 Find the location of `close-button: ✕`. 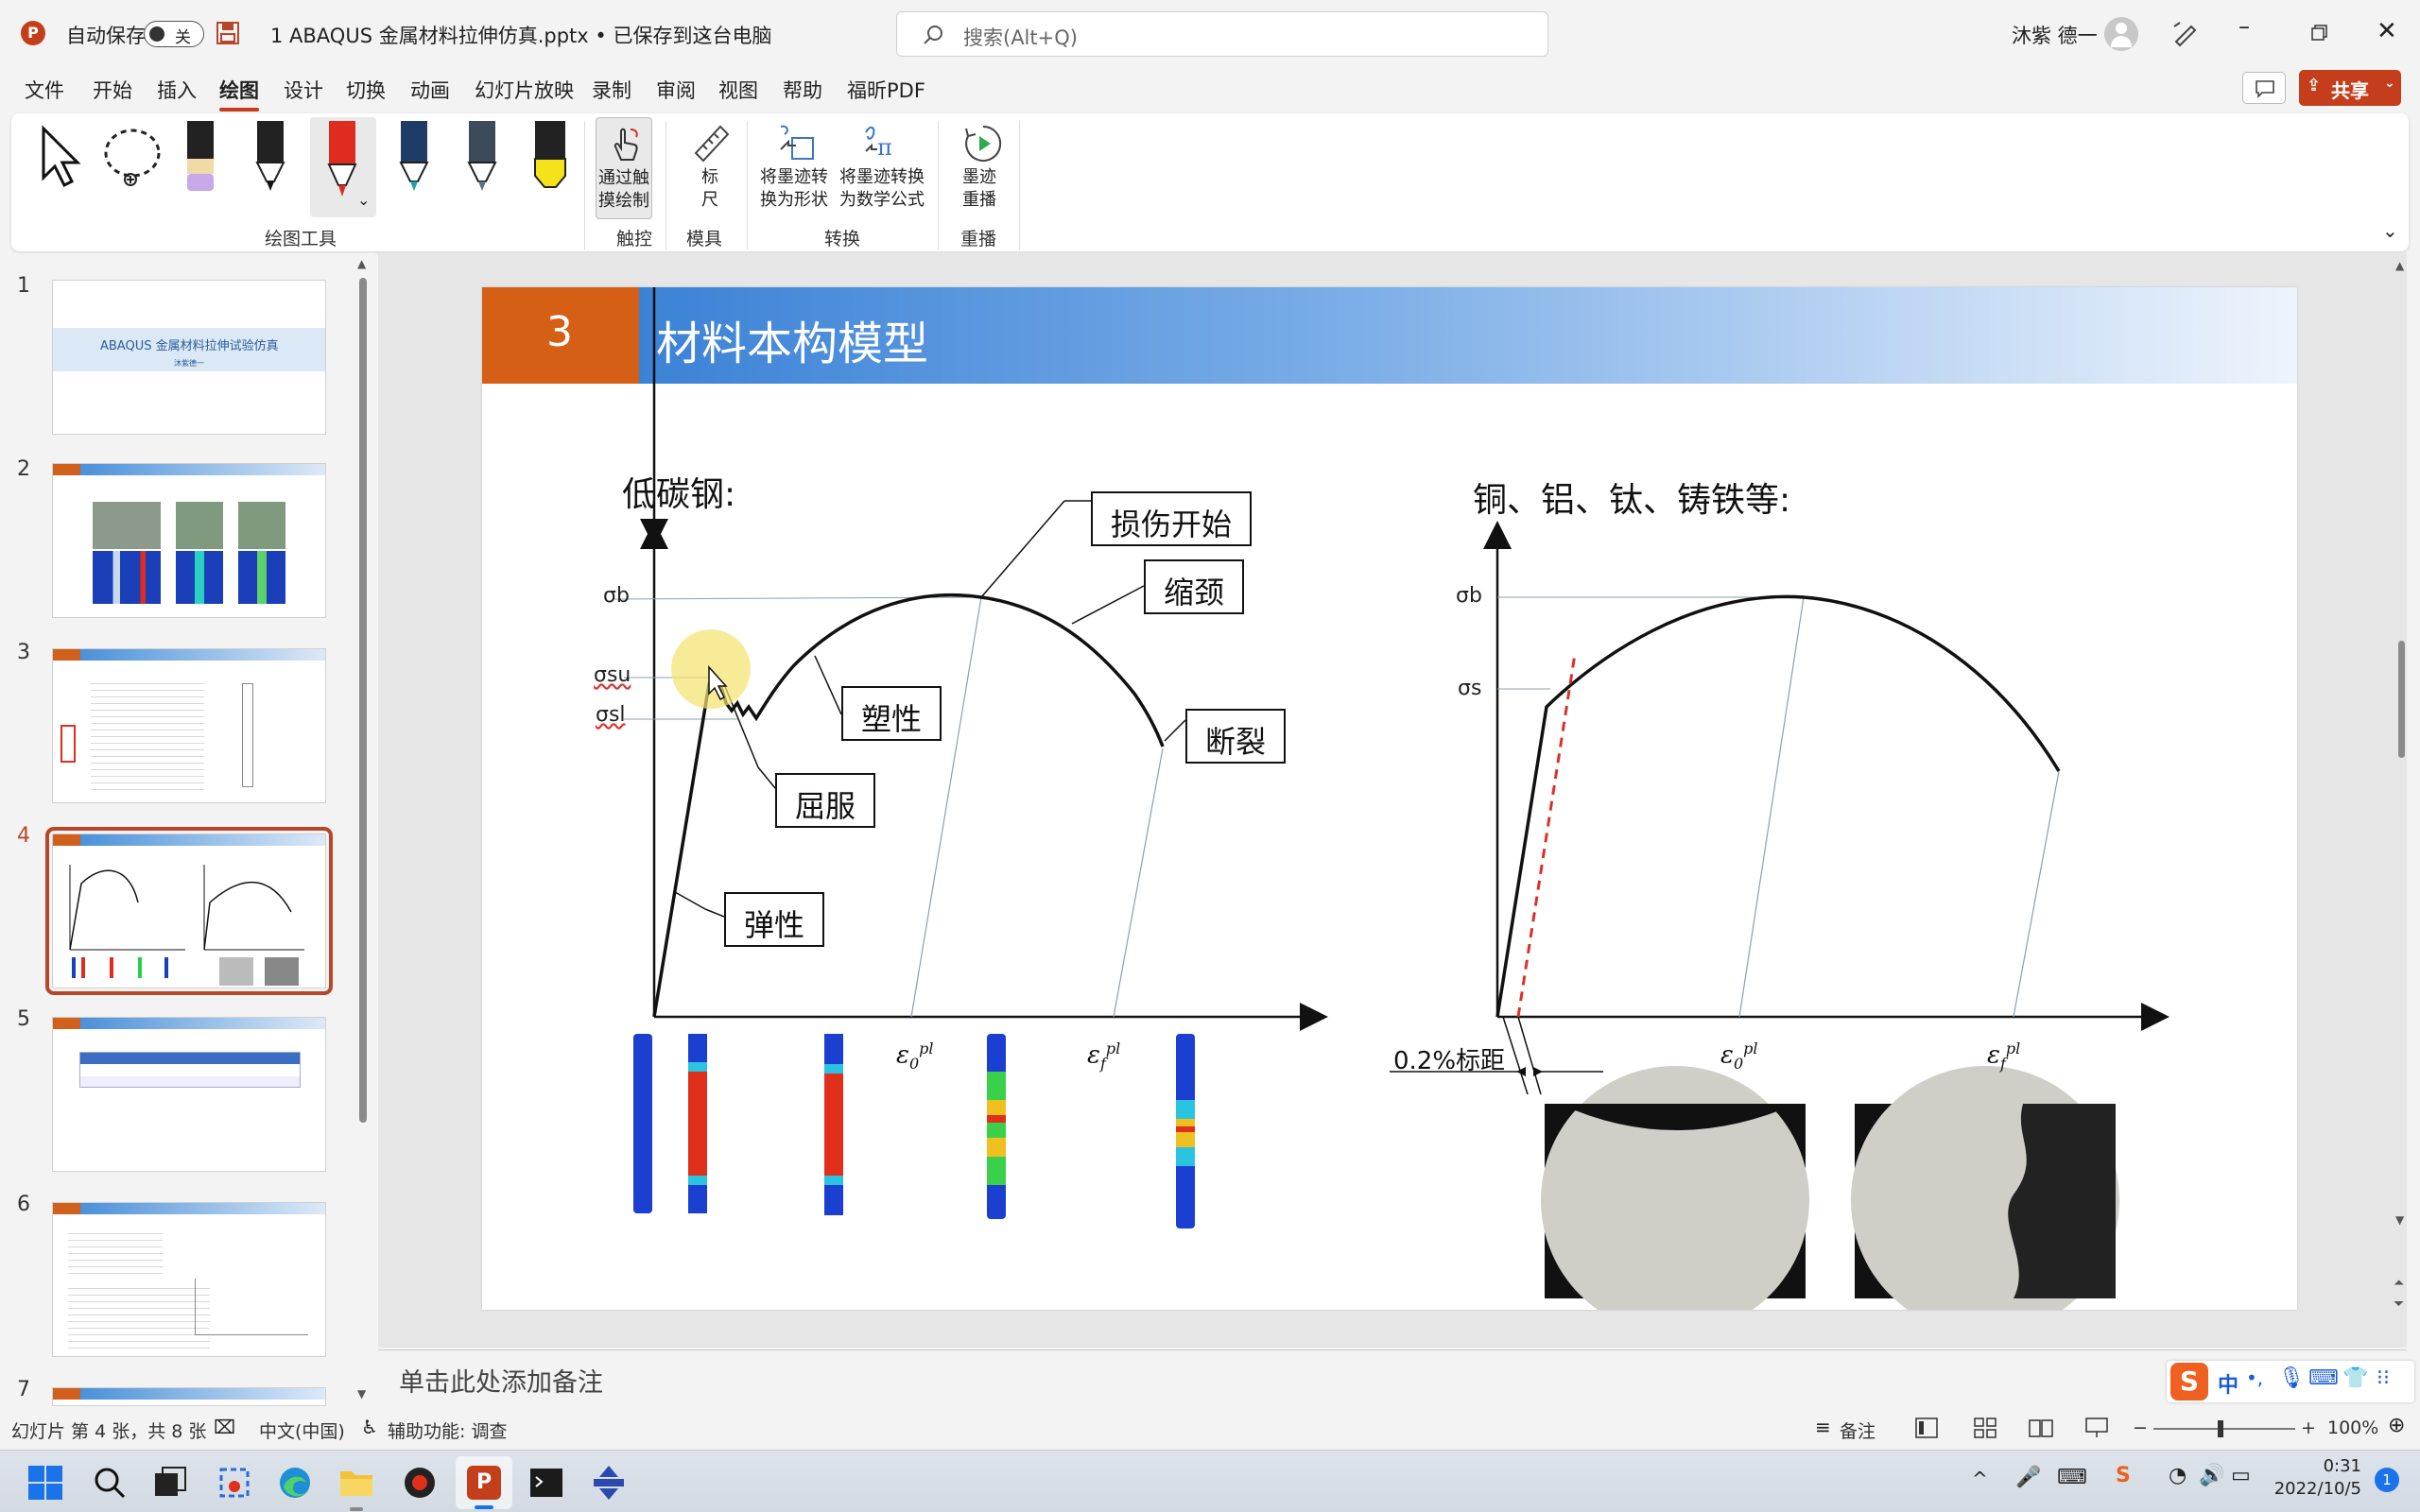

close-button: ✕ is located at coordinates (2387, 31).